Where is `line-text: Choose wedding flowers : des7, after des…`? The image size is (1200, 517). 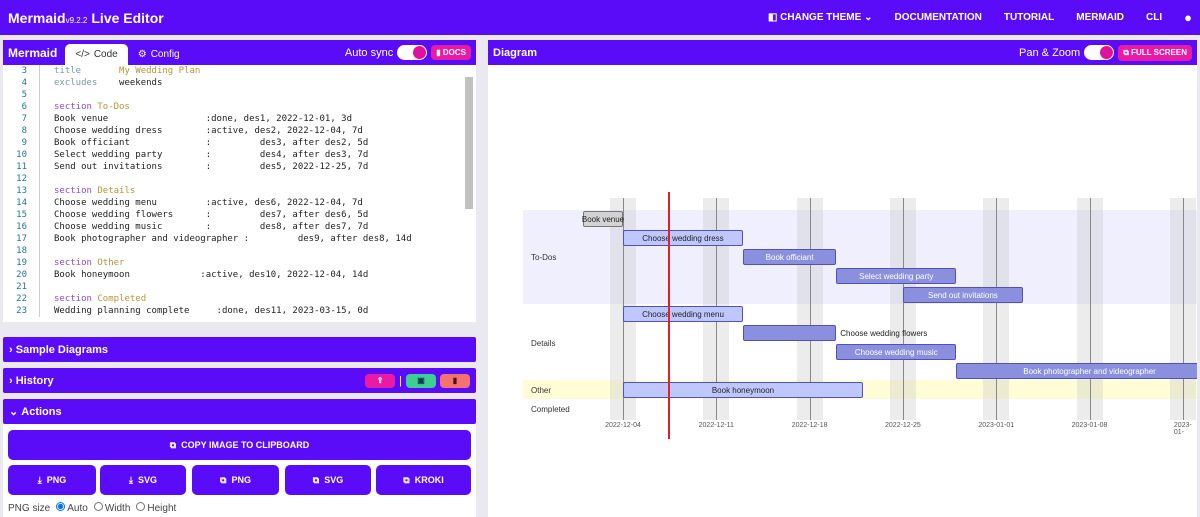 line-text: Choose wedding flowers : des7, after des… is located at coordinates (257, 215).